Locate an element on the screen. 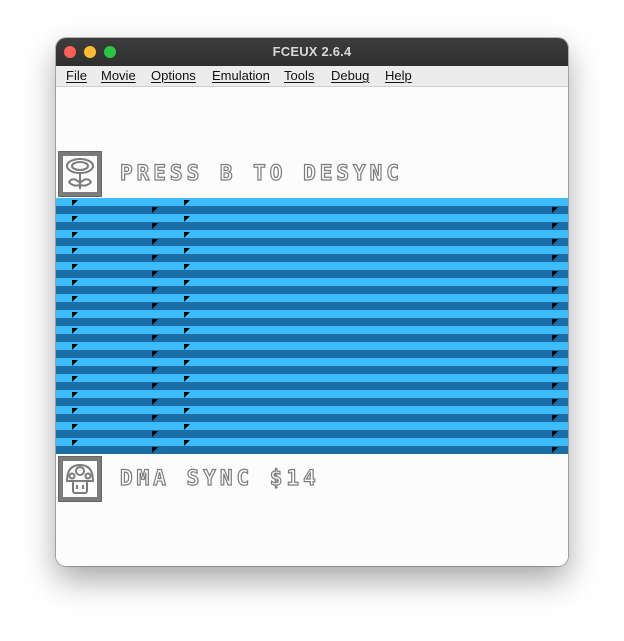 The width and height of the screenshot is (624, 641). menu-options: Options is located at coordinates (173, 75).